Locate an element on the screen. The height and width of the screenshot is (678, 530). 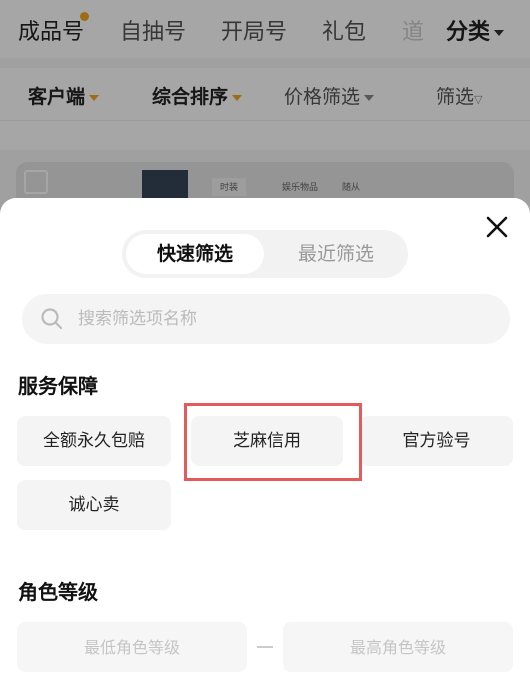
service-section-title: 服务保障 is located at coordinates (58, 386).